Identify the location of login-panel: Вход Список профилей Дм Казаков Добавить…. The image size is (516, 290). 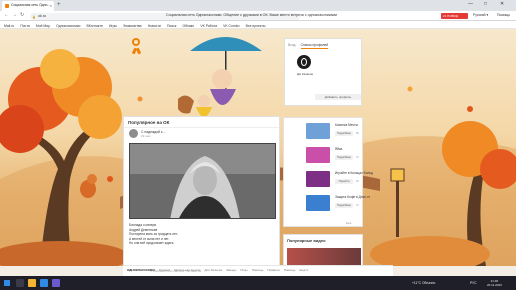
(323, 72).